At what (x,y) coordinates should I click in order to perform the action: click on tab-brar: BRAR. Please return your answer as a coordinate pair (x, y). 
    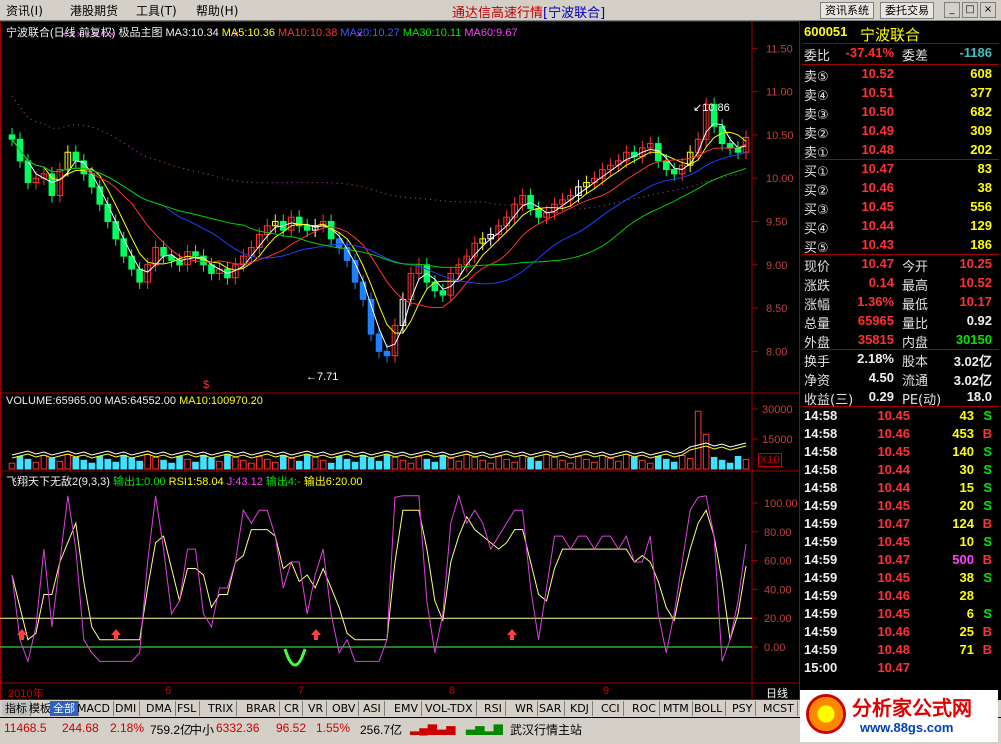
    Looking at the image, I should click on (261, 708).